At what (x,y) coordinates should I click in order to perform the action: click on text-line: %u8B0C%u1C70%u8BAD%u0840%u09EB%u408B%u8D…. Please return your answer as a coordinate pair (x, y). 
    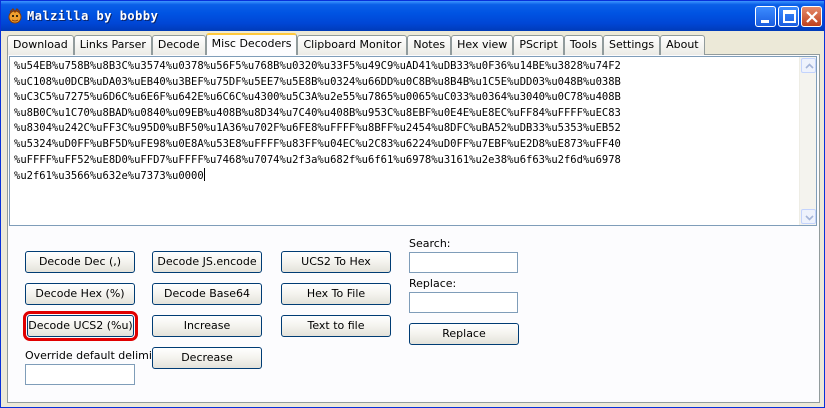
    Looking at the image, I should click on (317, 112).